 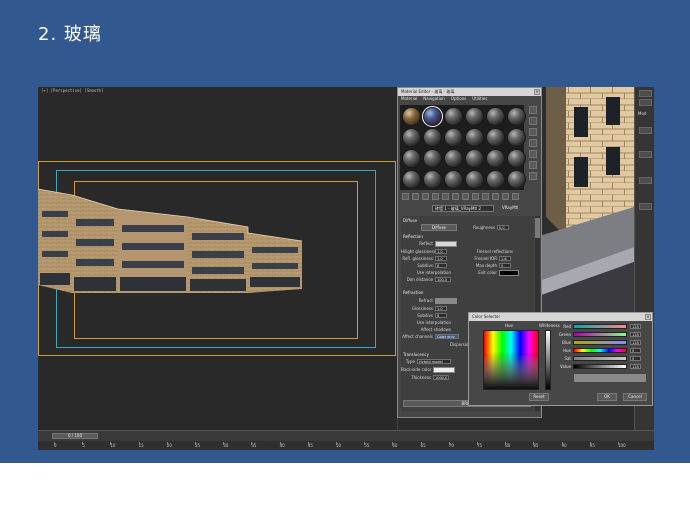 I want to click on back-side-color-swatch, so click(x=444, y=370).